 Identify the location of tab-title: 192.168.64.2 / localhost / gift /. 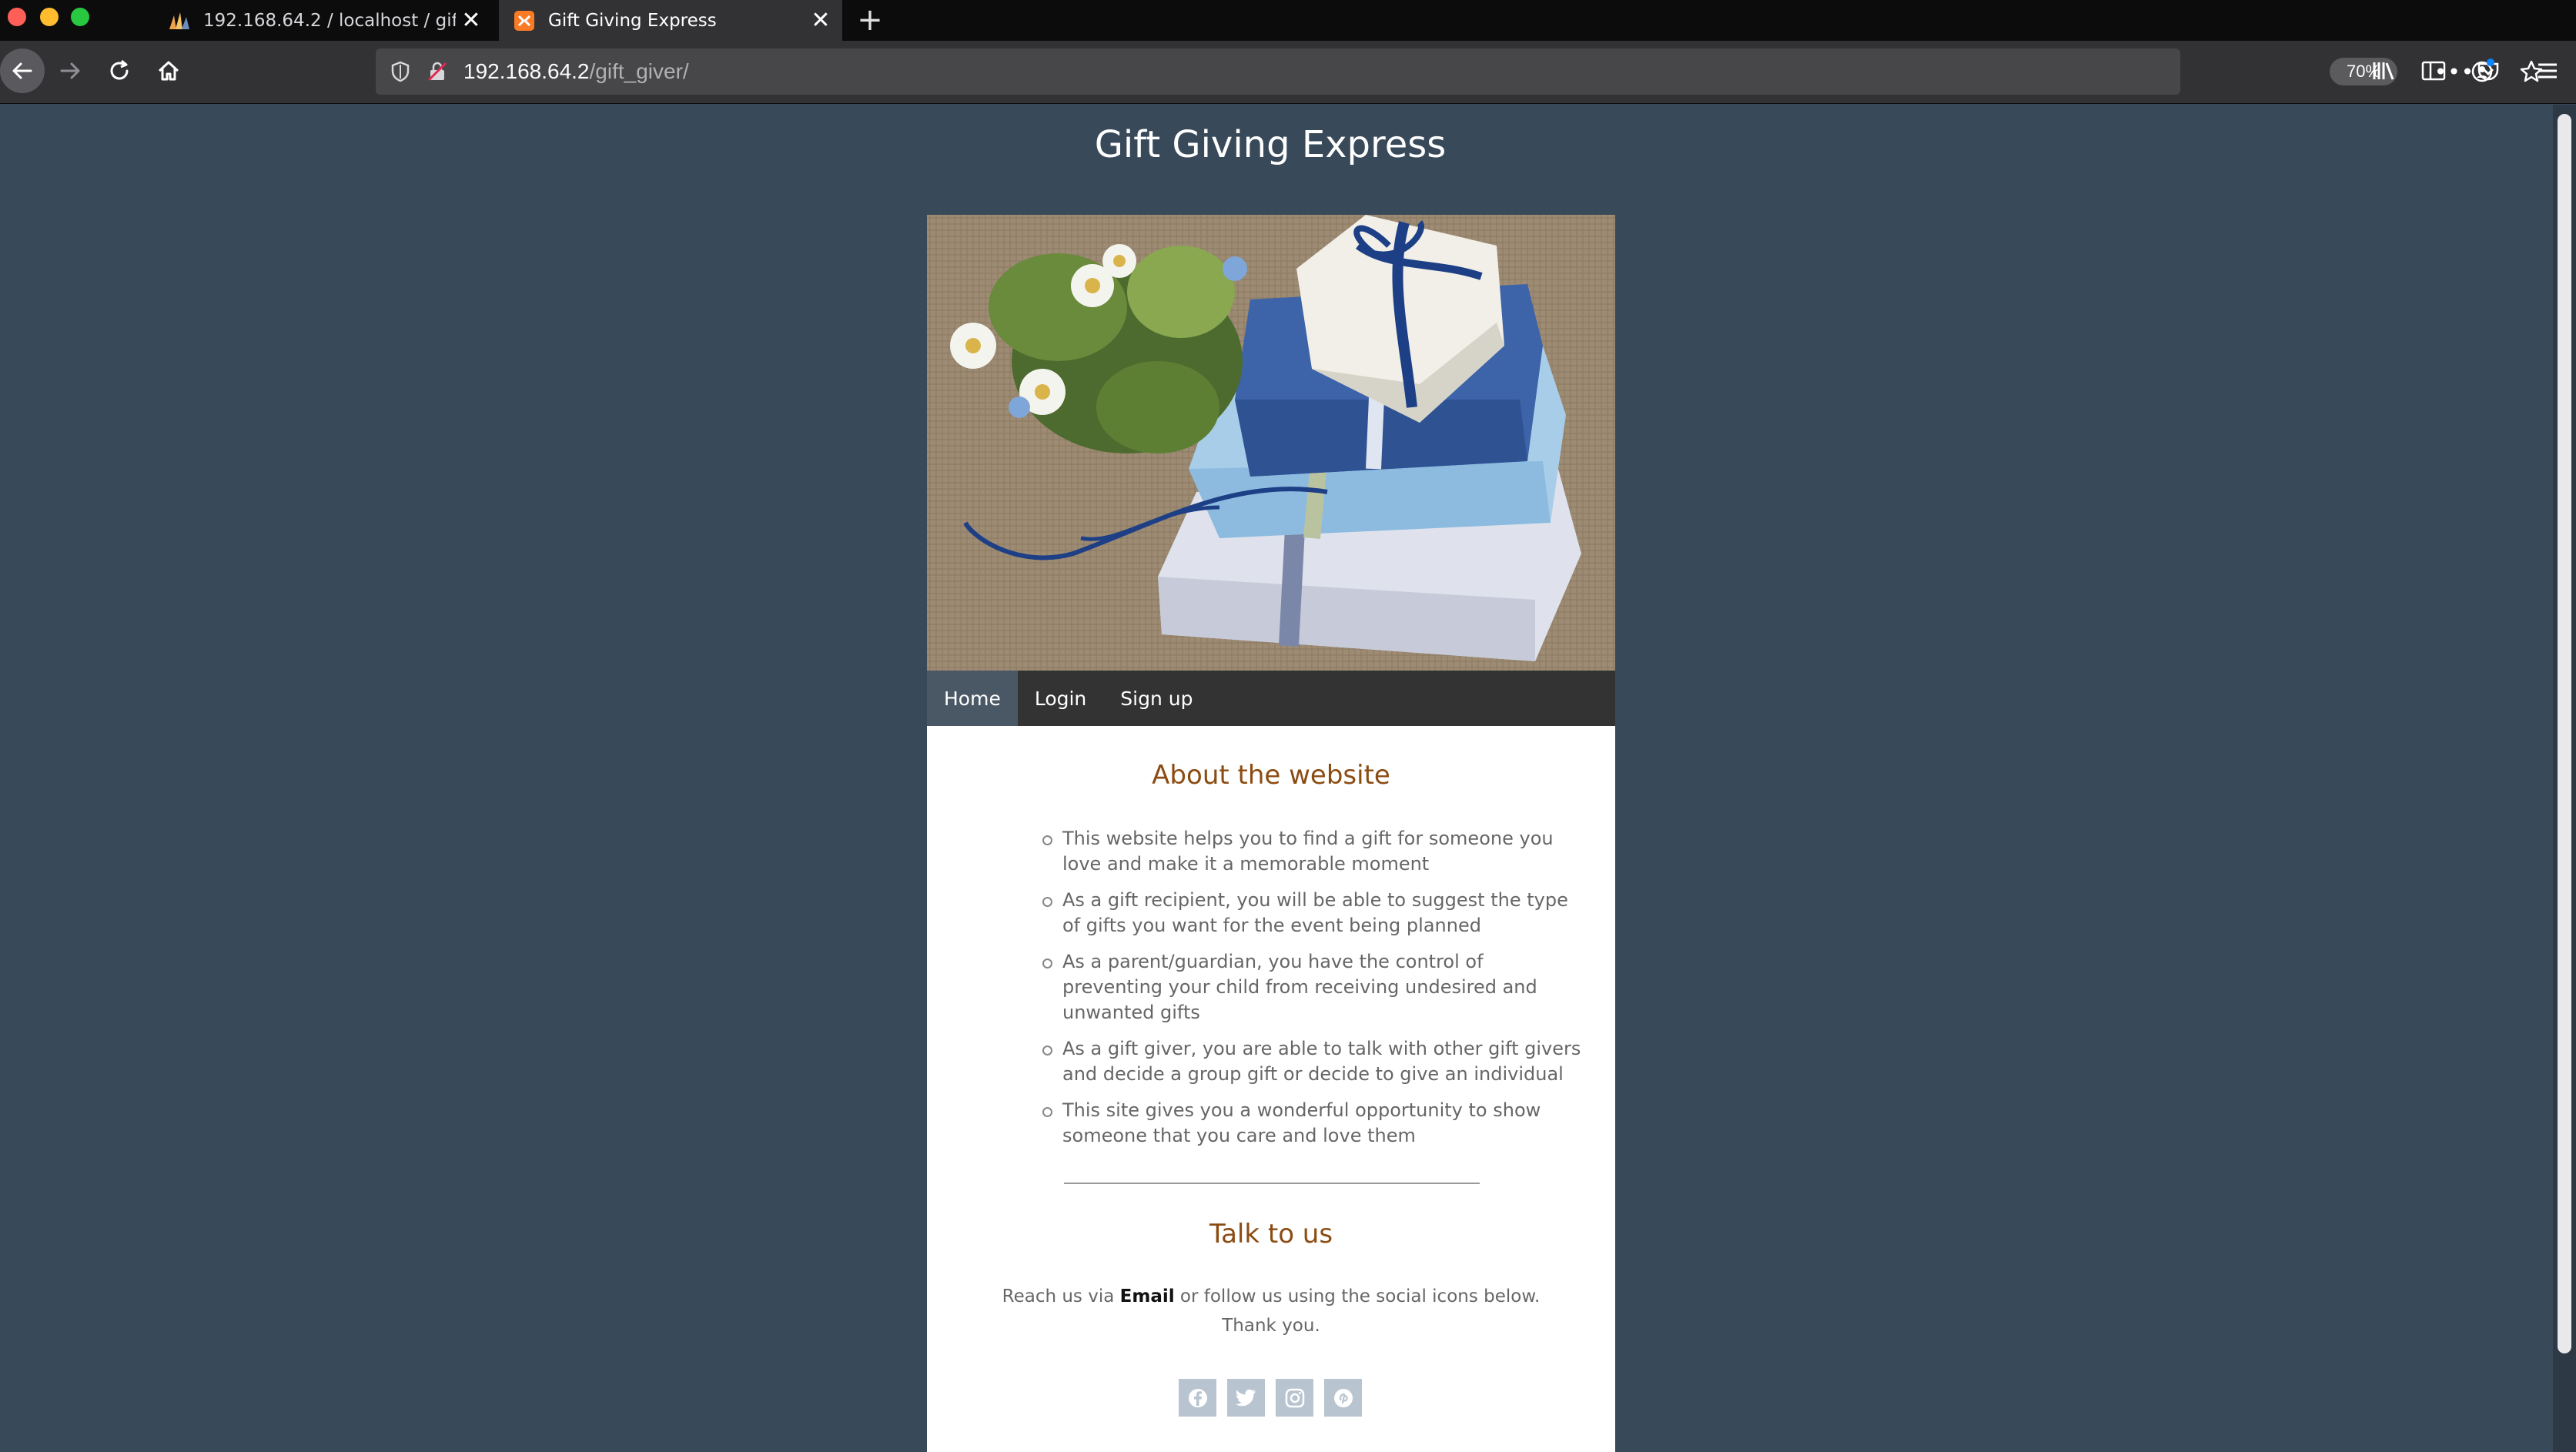
(330, 20).